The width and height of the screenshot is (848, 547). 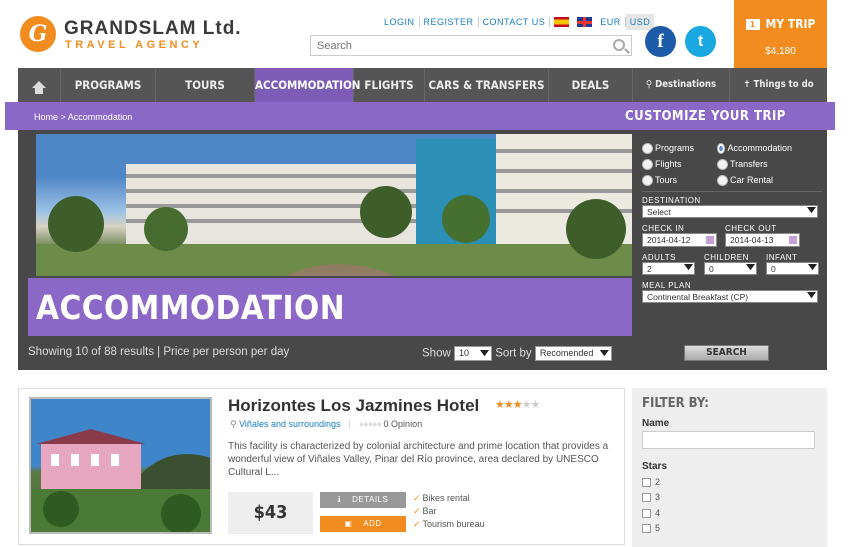 I want to click on filter-star-option: 3, so click(x=651, y=497).